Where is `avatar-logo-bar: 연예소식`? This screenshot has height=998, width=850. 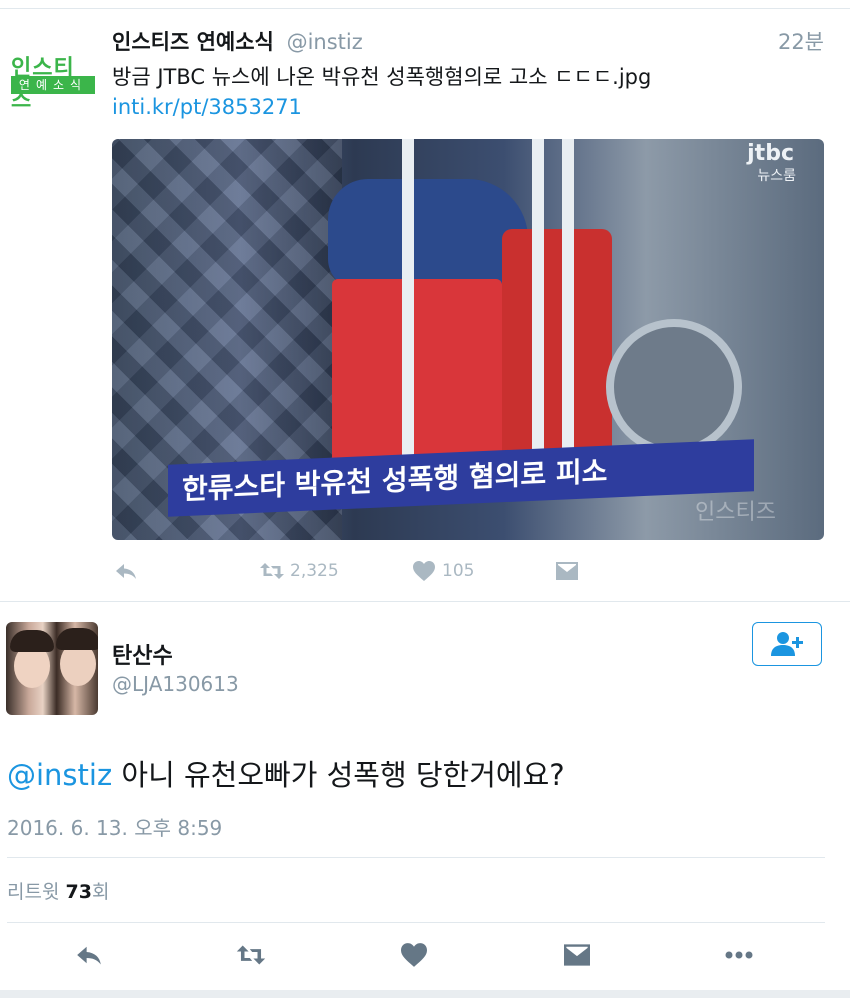 avatar-logo-bar: 연예소식 is located at coordinates (53, 85).